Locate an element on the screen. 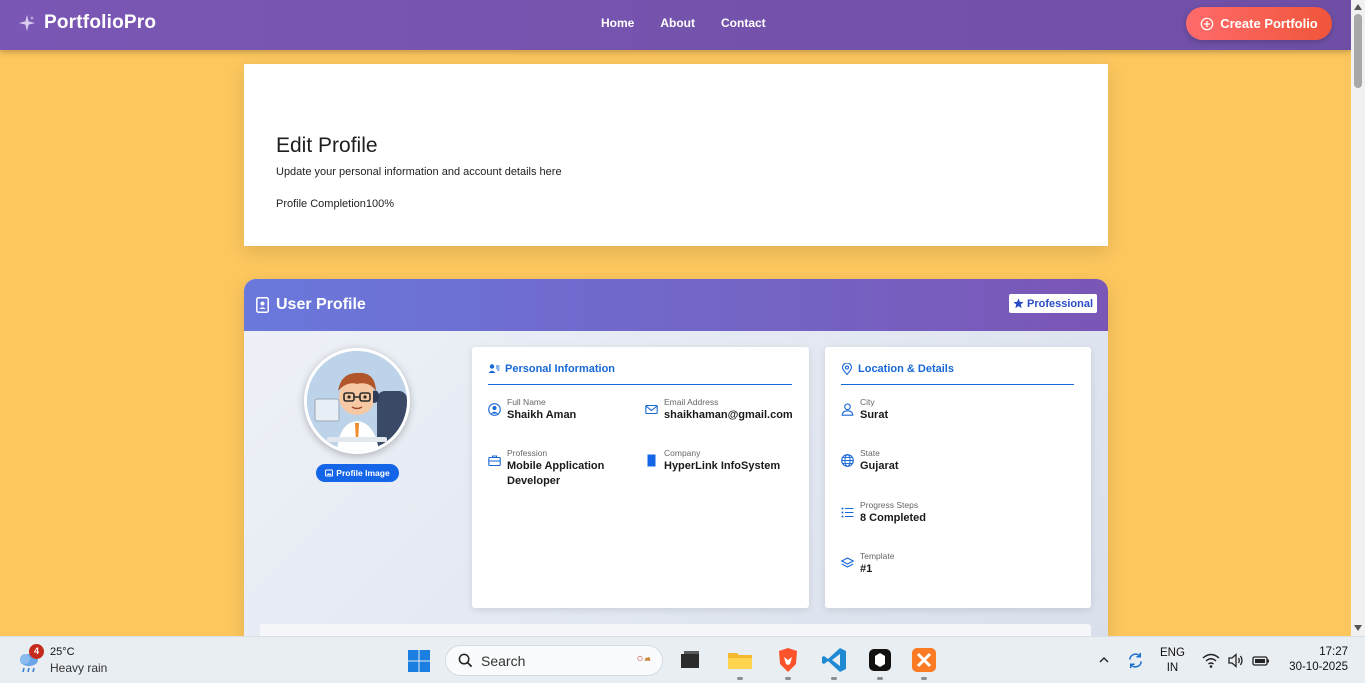  clock-date: 30-10-2025 is located at coordinates (1318, 667).